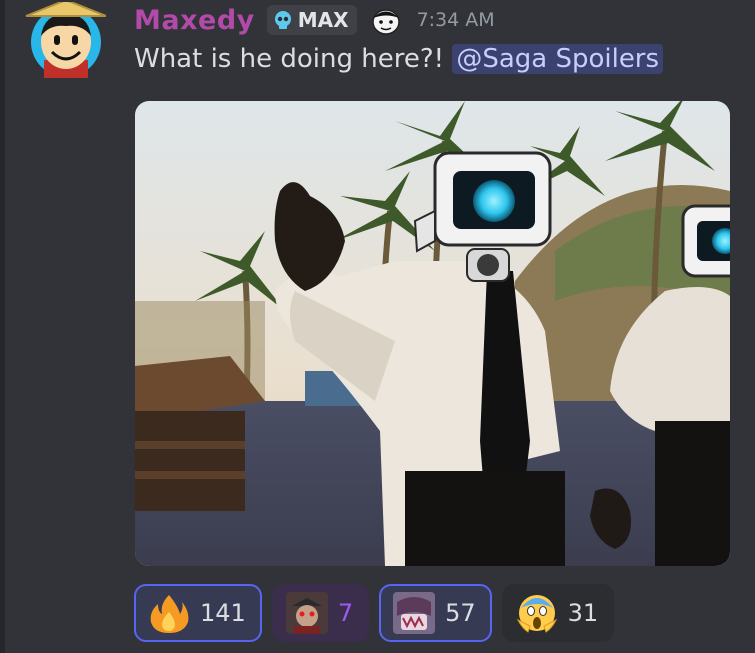 The image size is (755, 653). What do you see at coordinates (198, 613) in the screenshot?
I see `reaction-fire: 141` at bounding box center [198, 613].